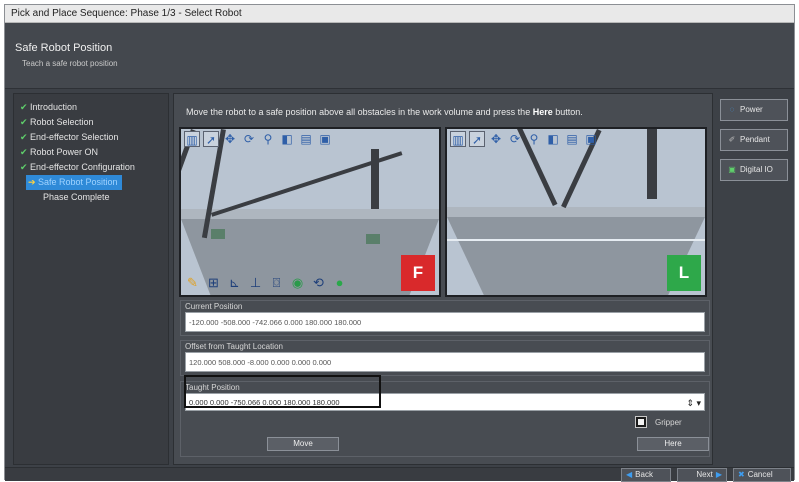 Image resolution: width=799 pixels, height=482 pixels. What do you see at coordinates (70, 63) in the screenshot?
I see `page-subtitle: Teach a safe robot position` at bounding box center [70, 63].